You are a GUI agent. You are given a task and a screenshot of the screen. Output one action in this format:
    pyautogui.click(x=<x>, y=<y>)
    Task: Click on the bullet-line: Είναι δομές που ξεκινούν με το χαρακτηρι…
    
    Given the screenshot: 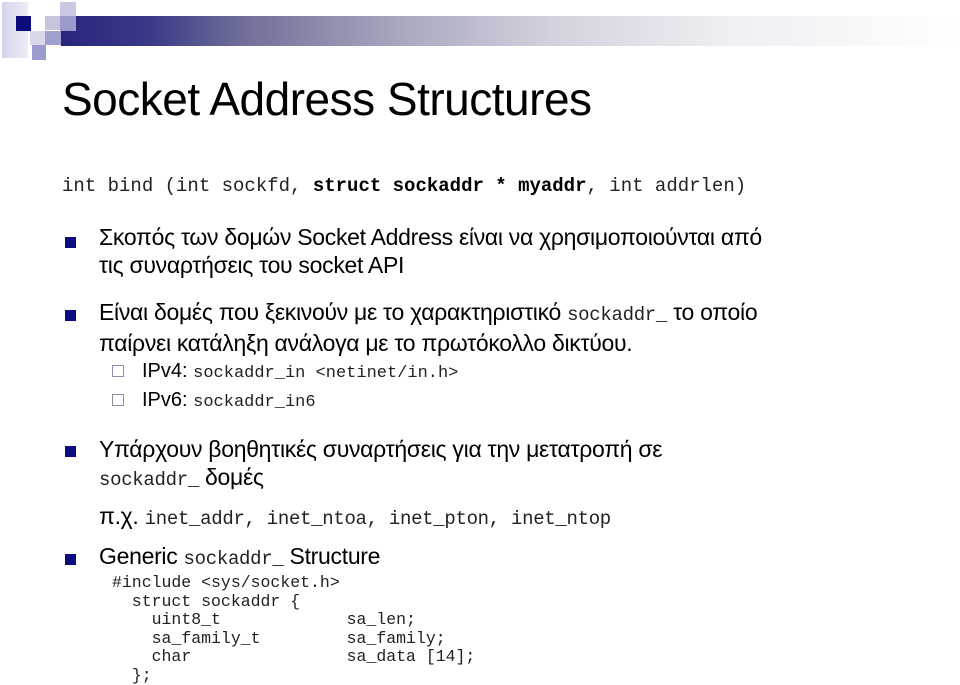 What is the action you would take?
    pyautogui.click(x=428, y=313)
    